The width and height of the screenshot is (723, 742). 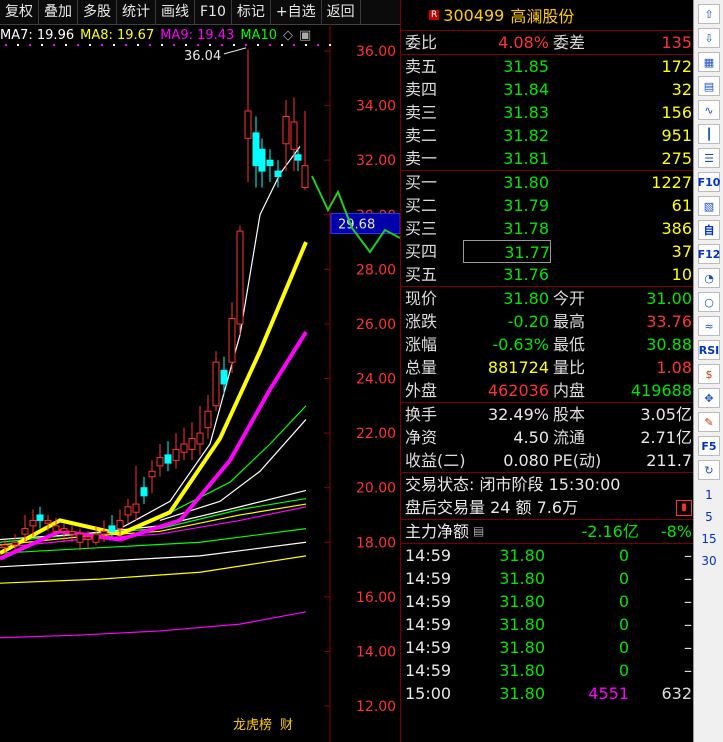 What do you see at coordinates (709, 110) in the screenshot?
I see `line-chart-icon: ∿` at bounding box center [709, 110].